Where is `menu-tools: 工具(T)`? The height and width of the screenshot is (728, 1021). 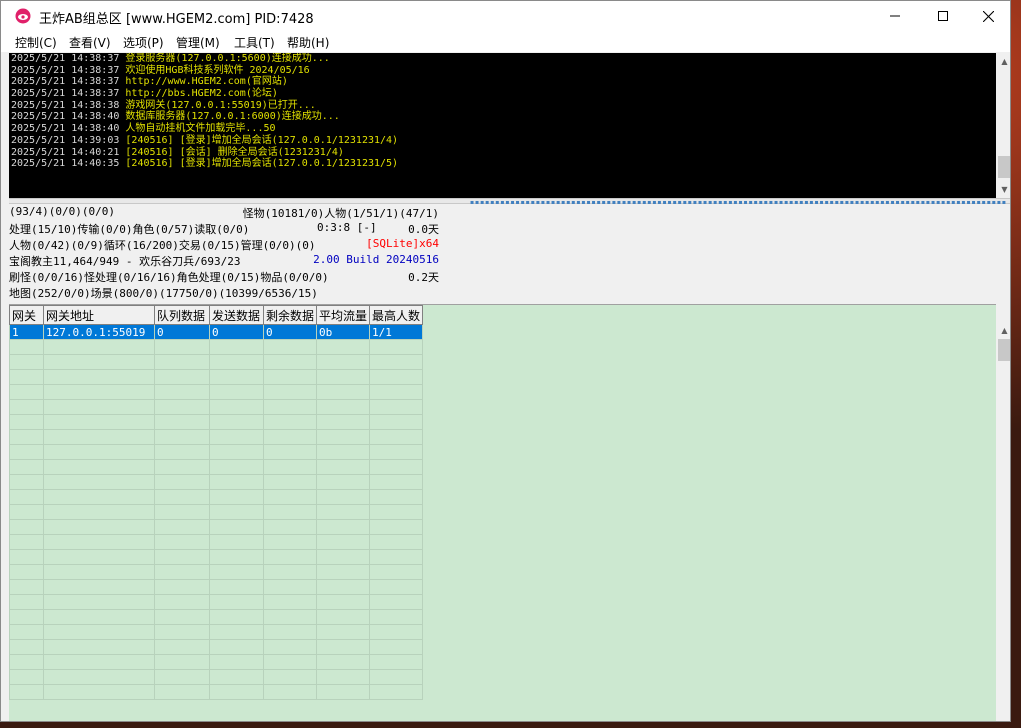
menu-tools: 工具(T) is located at coordinates (254, 42).